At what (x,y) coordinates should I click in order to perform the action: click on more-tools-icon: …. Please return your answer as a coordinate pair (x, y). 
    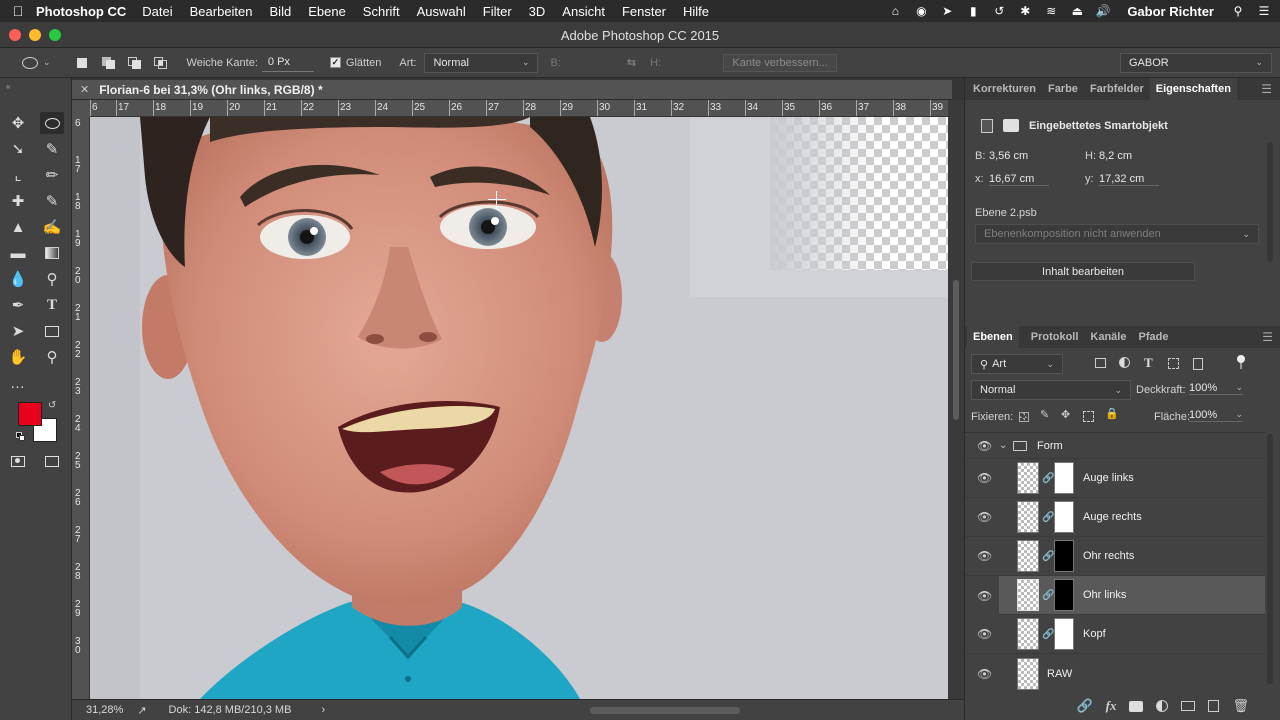
    Looking at the image, I should click on (18, 383).